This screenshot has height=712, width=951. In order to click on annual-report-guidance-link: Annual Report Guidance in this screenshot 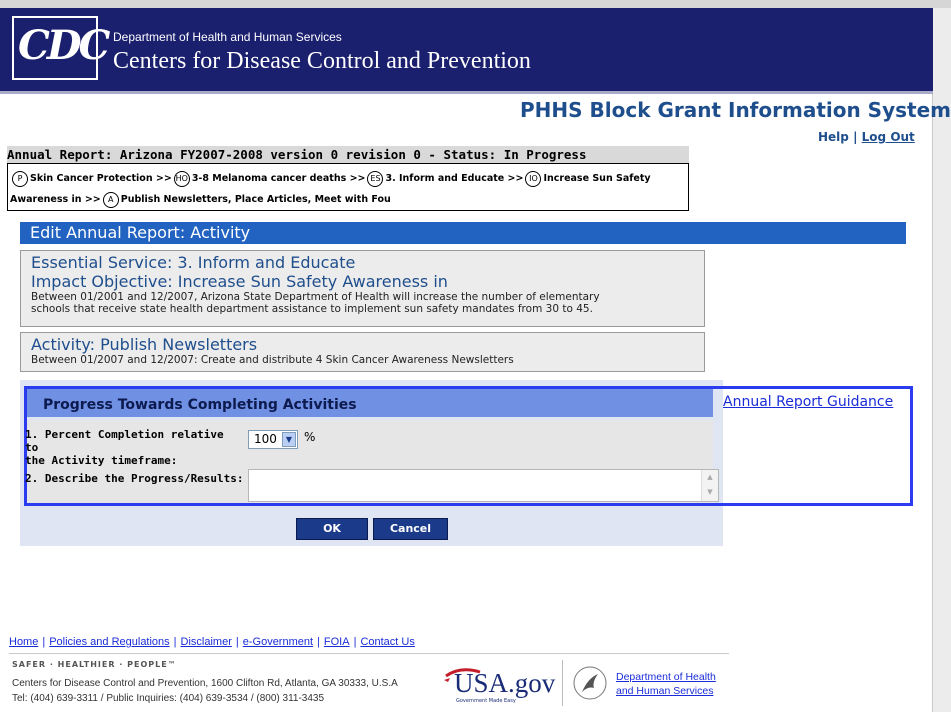, I will do `click(808, 402)`.